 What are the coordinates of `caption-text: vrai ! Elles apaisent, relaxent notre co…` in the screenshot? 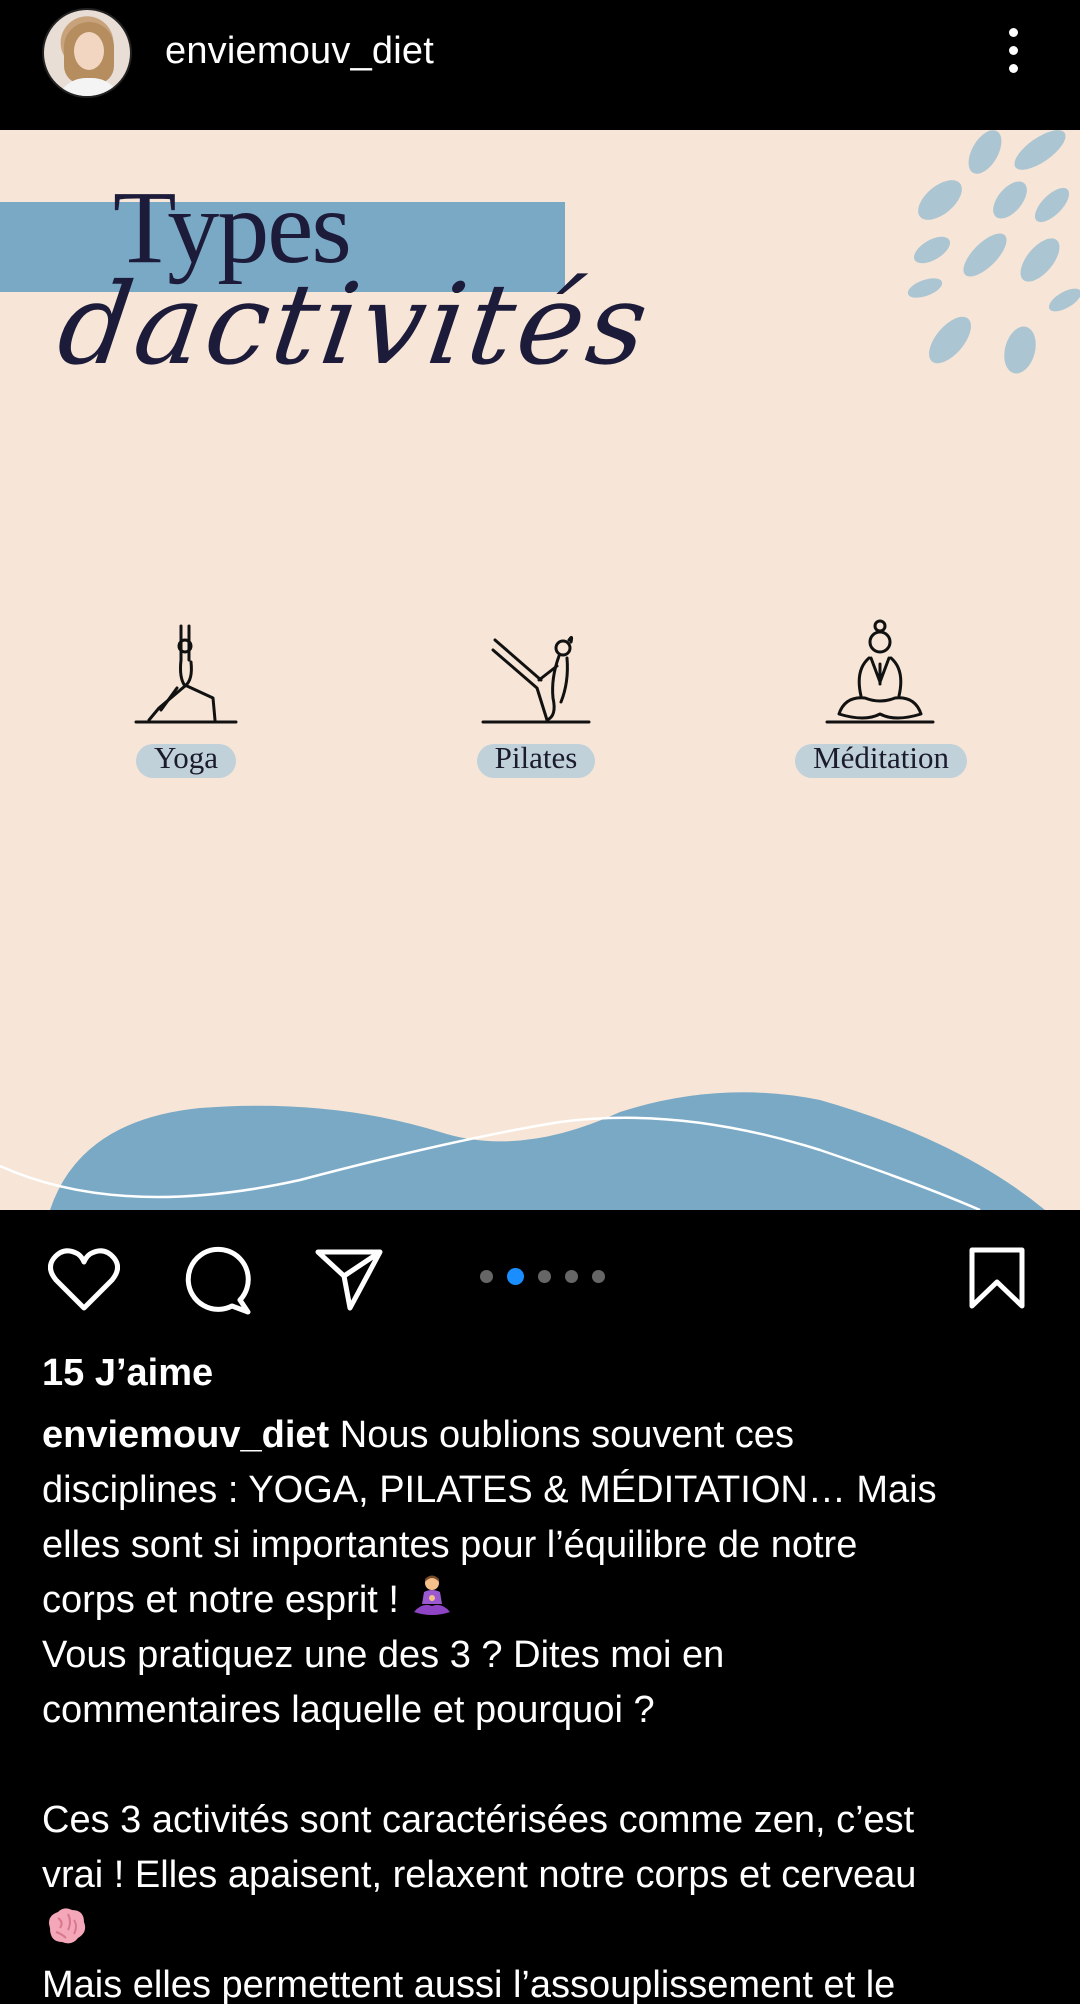 It's located at (479, 1875).